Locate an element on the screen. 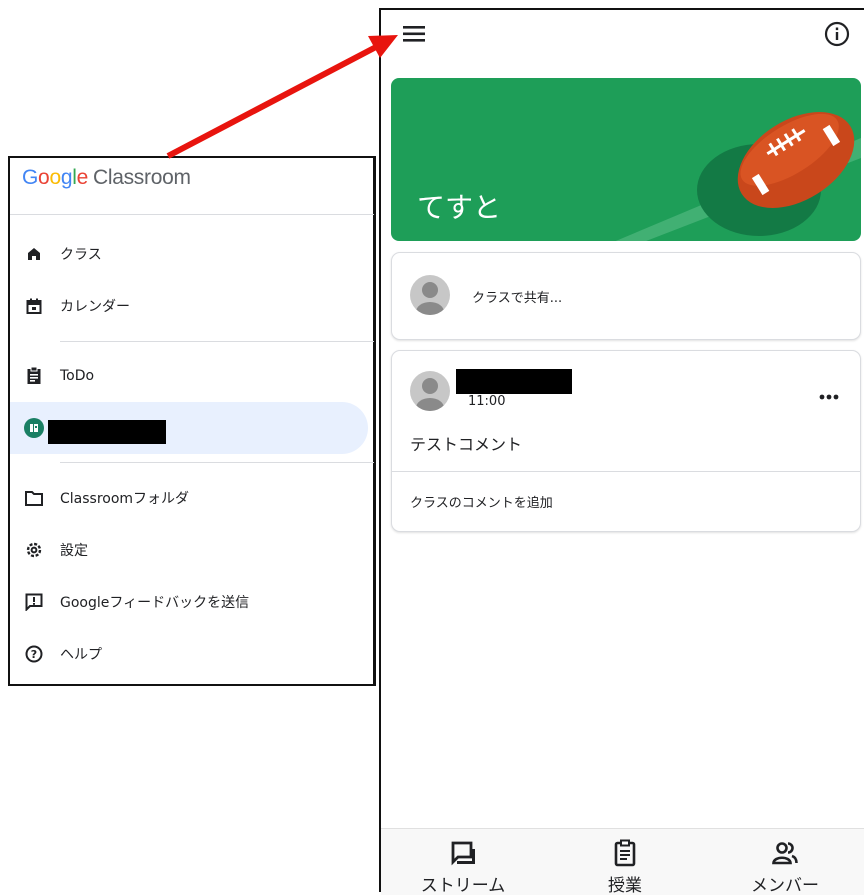 This screenshot has width=864, height=896. clipboard-icon is located at coordinates (34, 376).